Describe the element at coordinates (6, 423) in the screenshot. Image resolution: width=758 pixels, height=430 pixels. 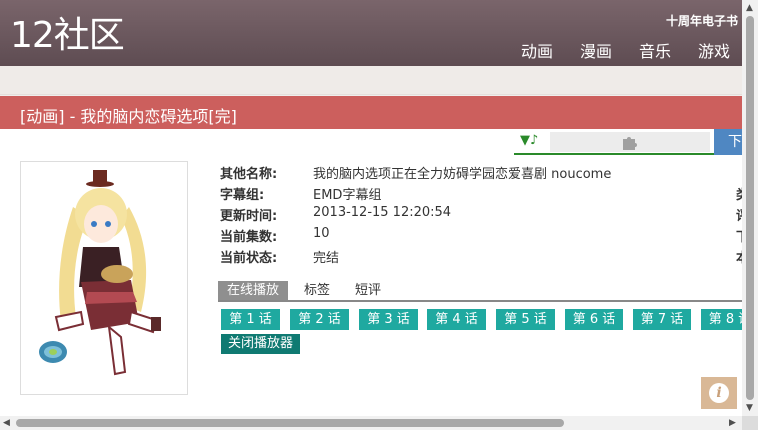
I see `scroll-left-arrow-icon: ◀` at that location.